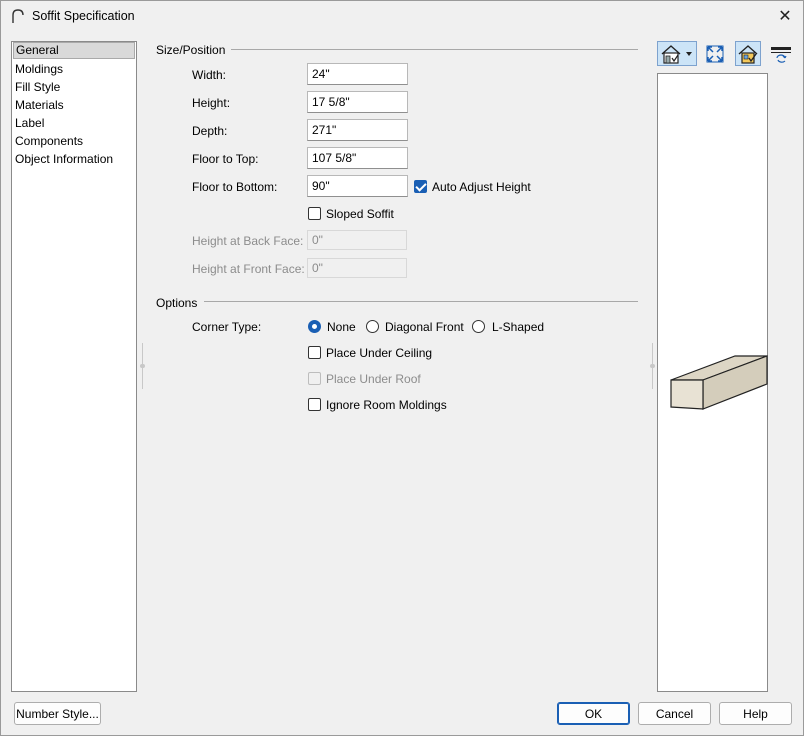 The width and height of the screenshot is (804, 736). Describe the element at coordinates (402, 16) in the screenshot. I see `title-bar: Soffit Specification ✕` at that location.